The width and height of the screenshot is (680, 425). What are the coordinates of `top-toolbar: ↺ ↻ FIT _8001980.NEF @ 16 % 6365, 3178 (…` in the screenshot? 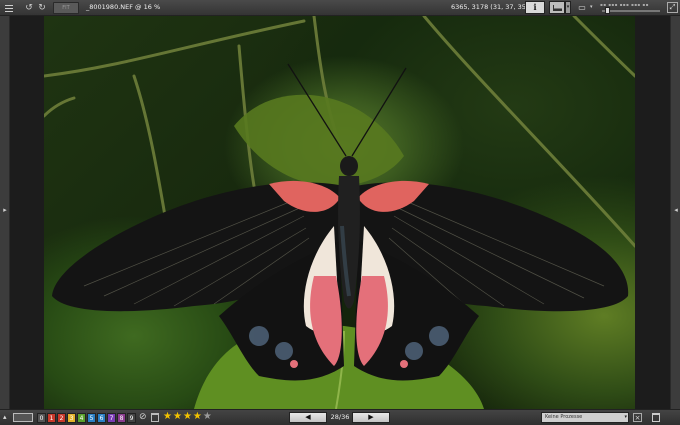 It's located at (340, 8).